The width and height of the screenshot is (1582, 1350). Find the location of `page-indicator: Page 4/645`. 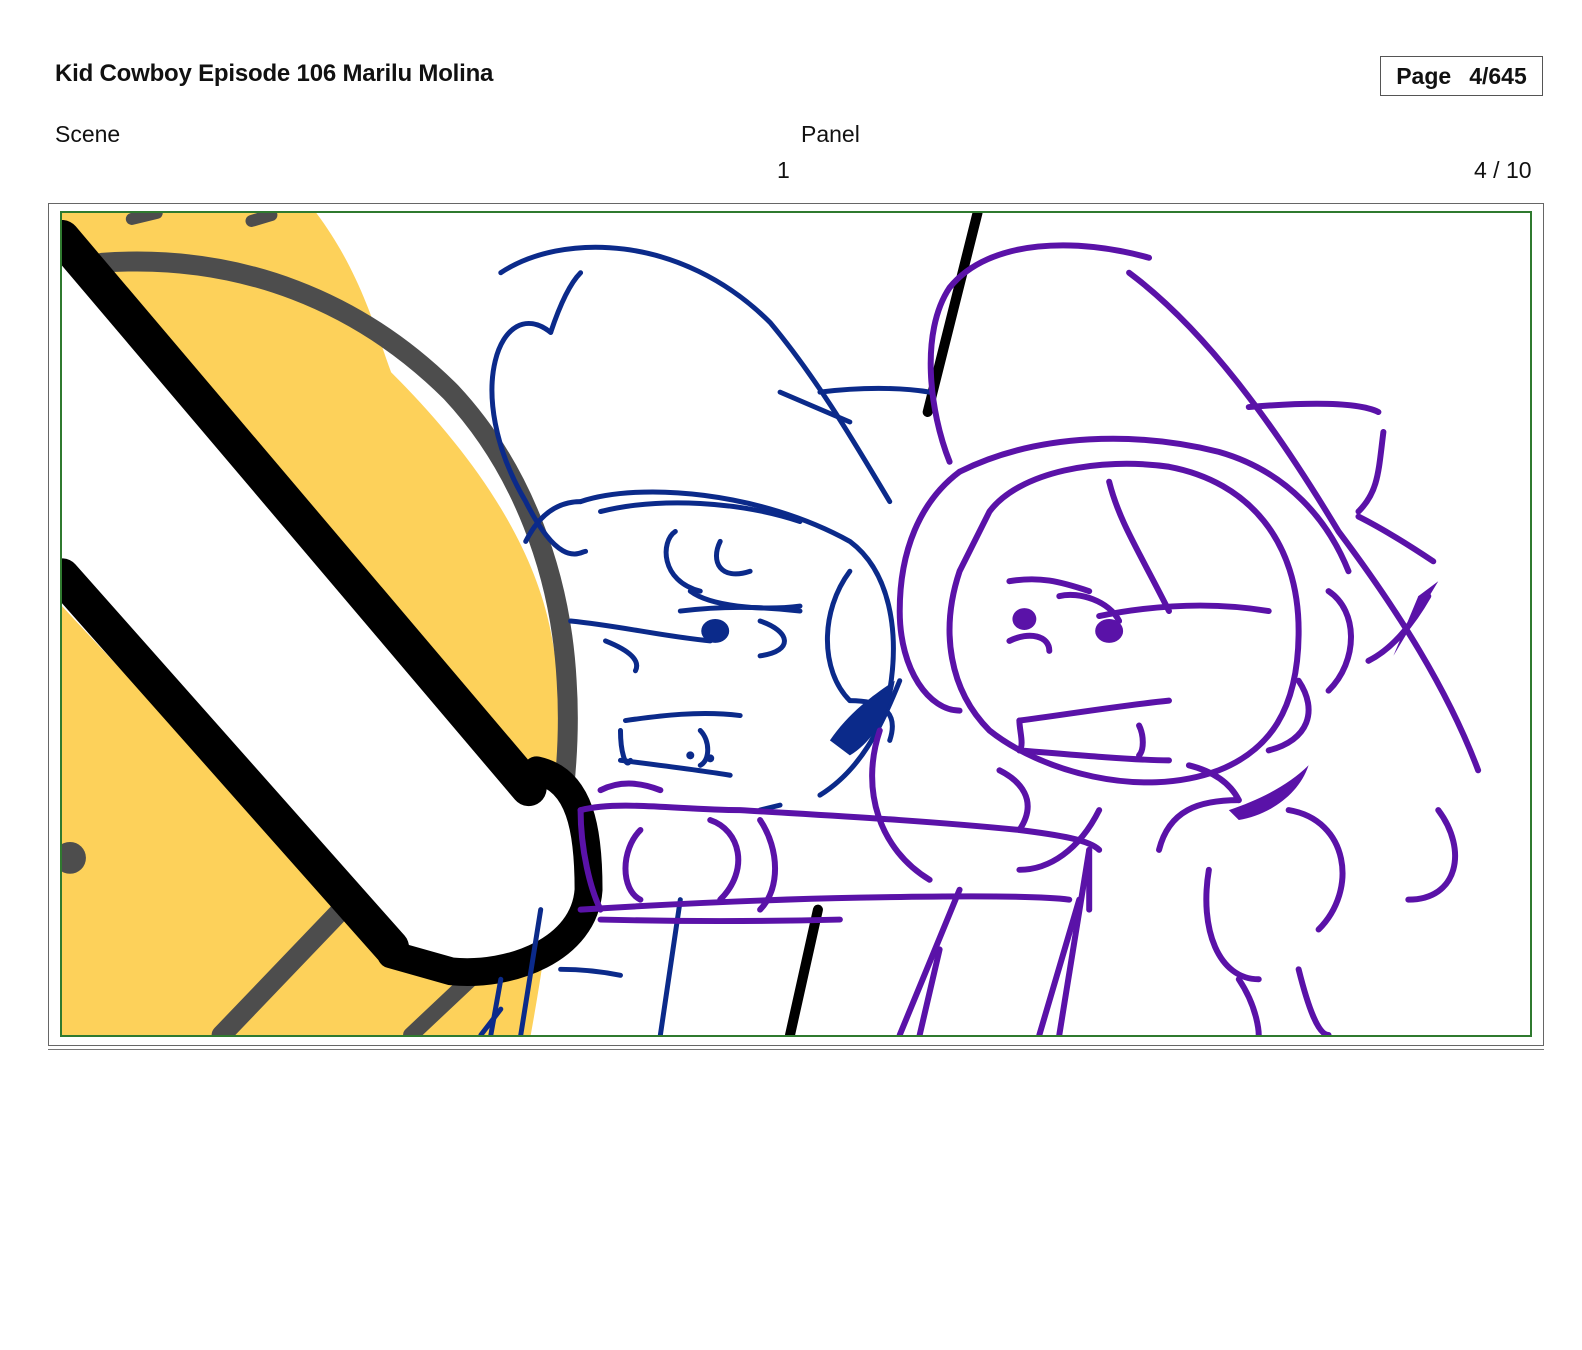

page-indicator: Page 4/645 is located at coordinates (1461, 76).